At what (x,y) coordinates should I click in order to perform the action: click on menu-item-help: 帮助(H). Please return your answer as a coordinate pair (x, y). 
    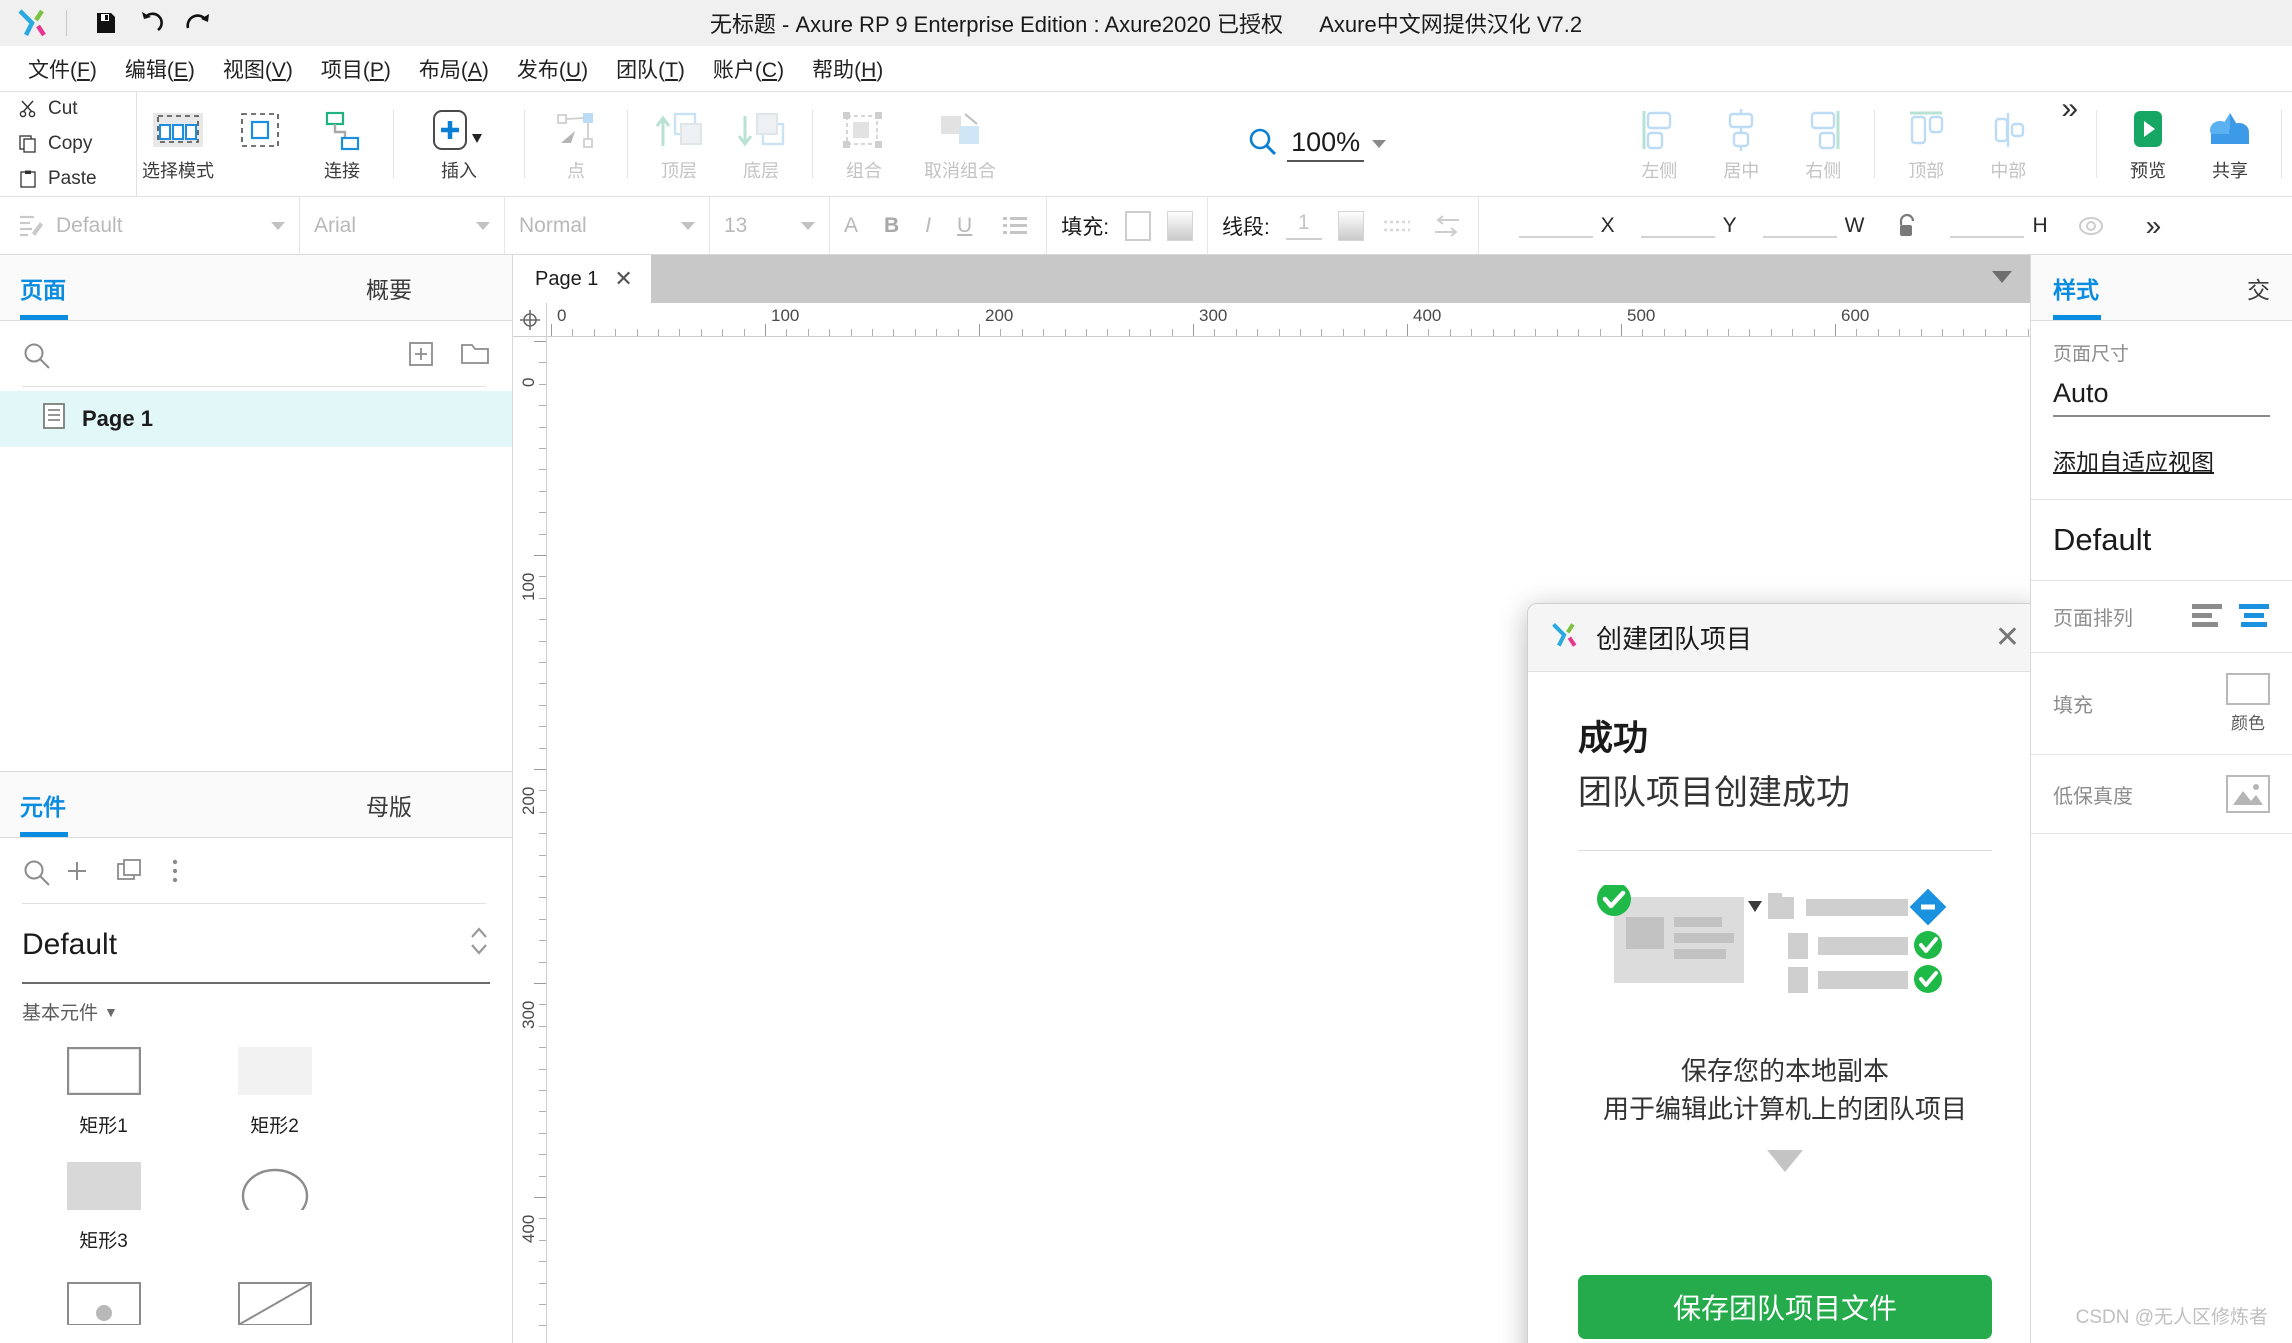
    Looking at the image, I should click on (847, 69).